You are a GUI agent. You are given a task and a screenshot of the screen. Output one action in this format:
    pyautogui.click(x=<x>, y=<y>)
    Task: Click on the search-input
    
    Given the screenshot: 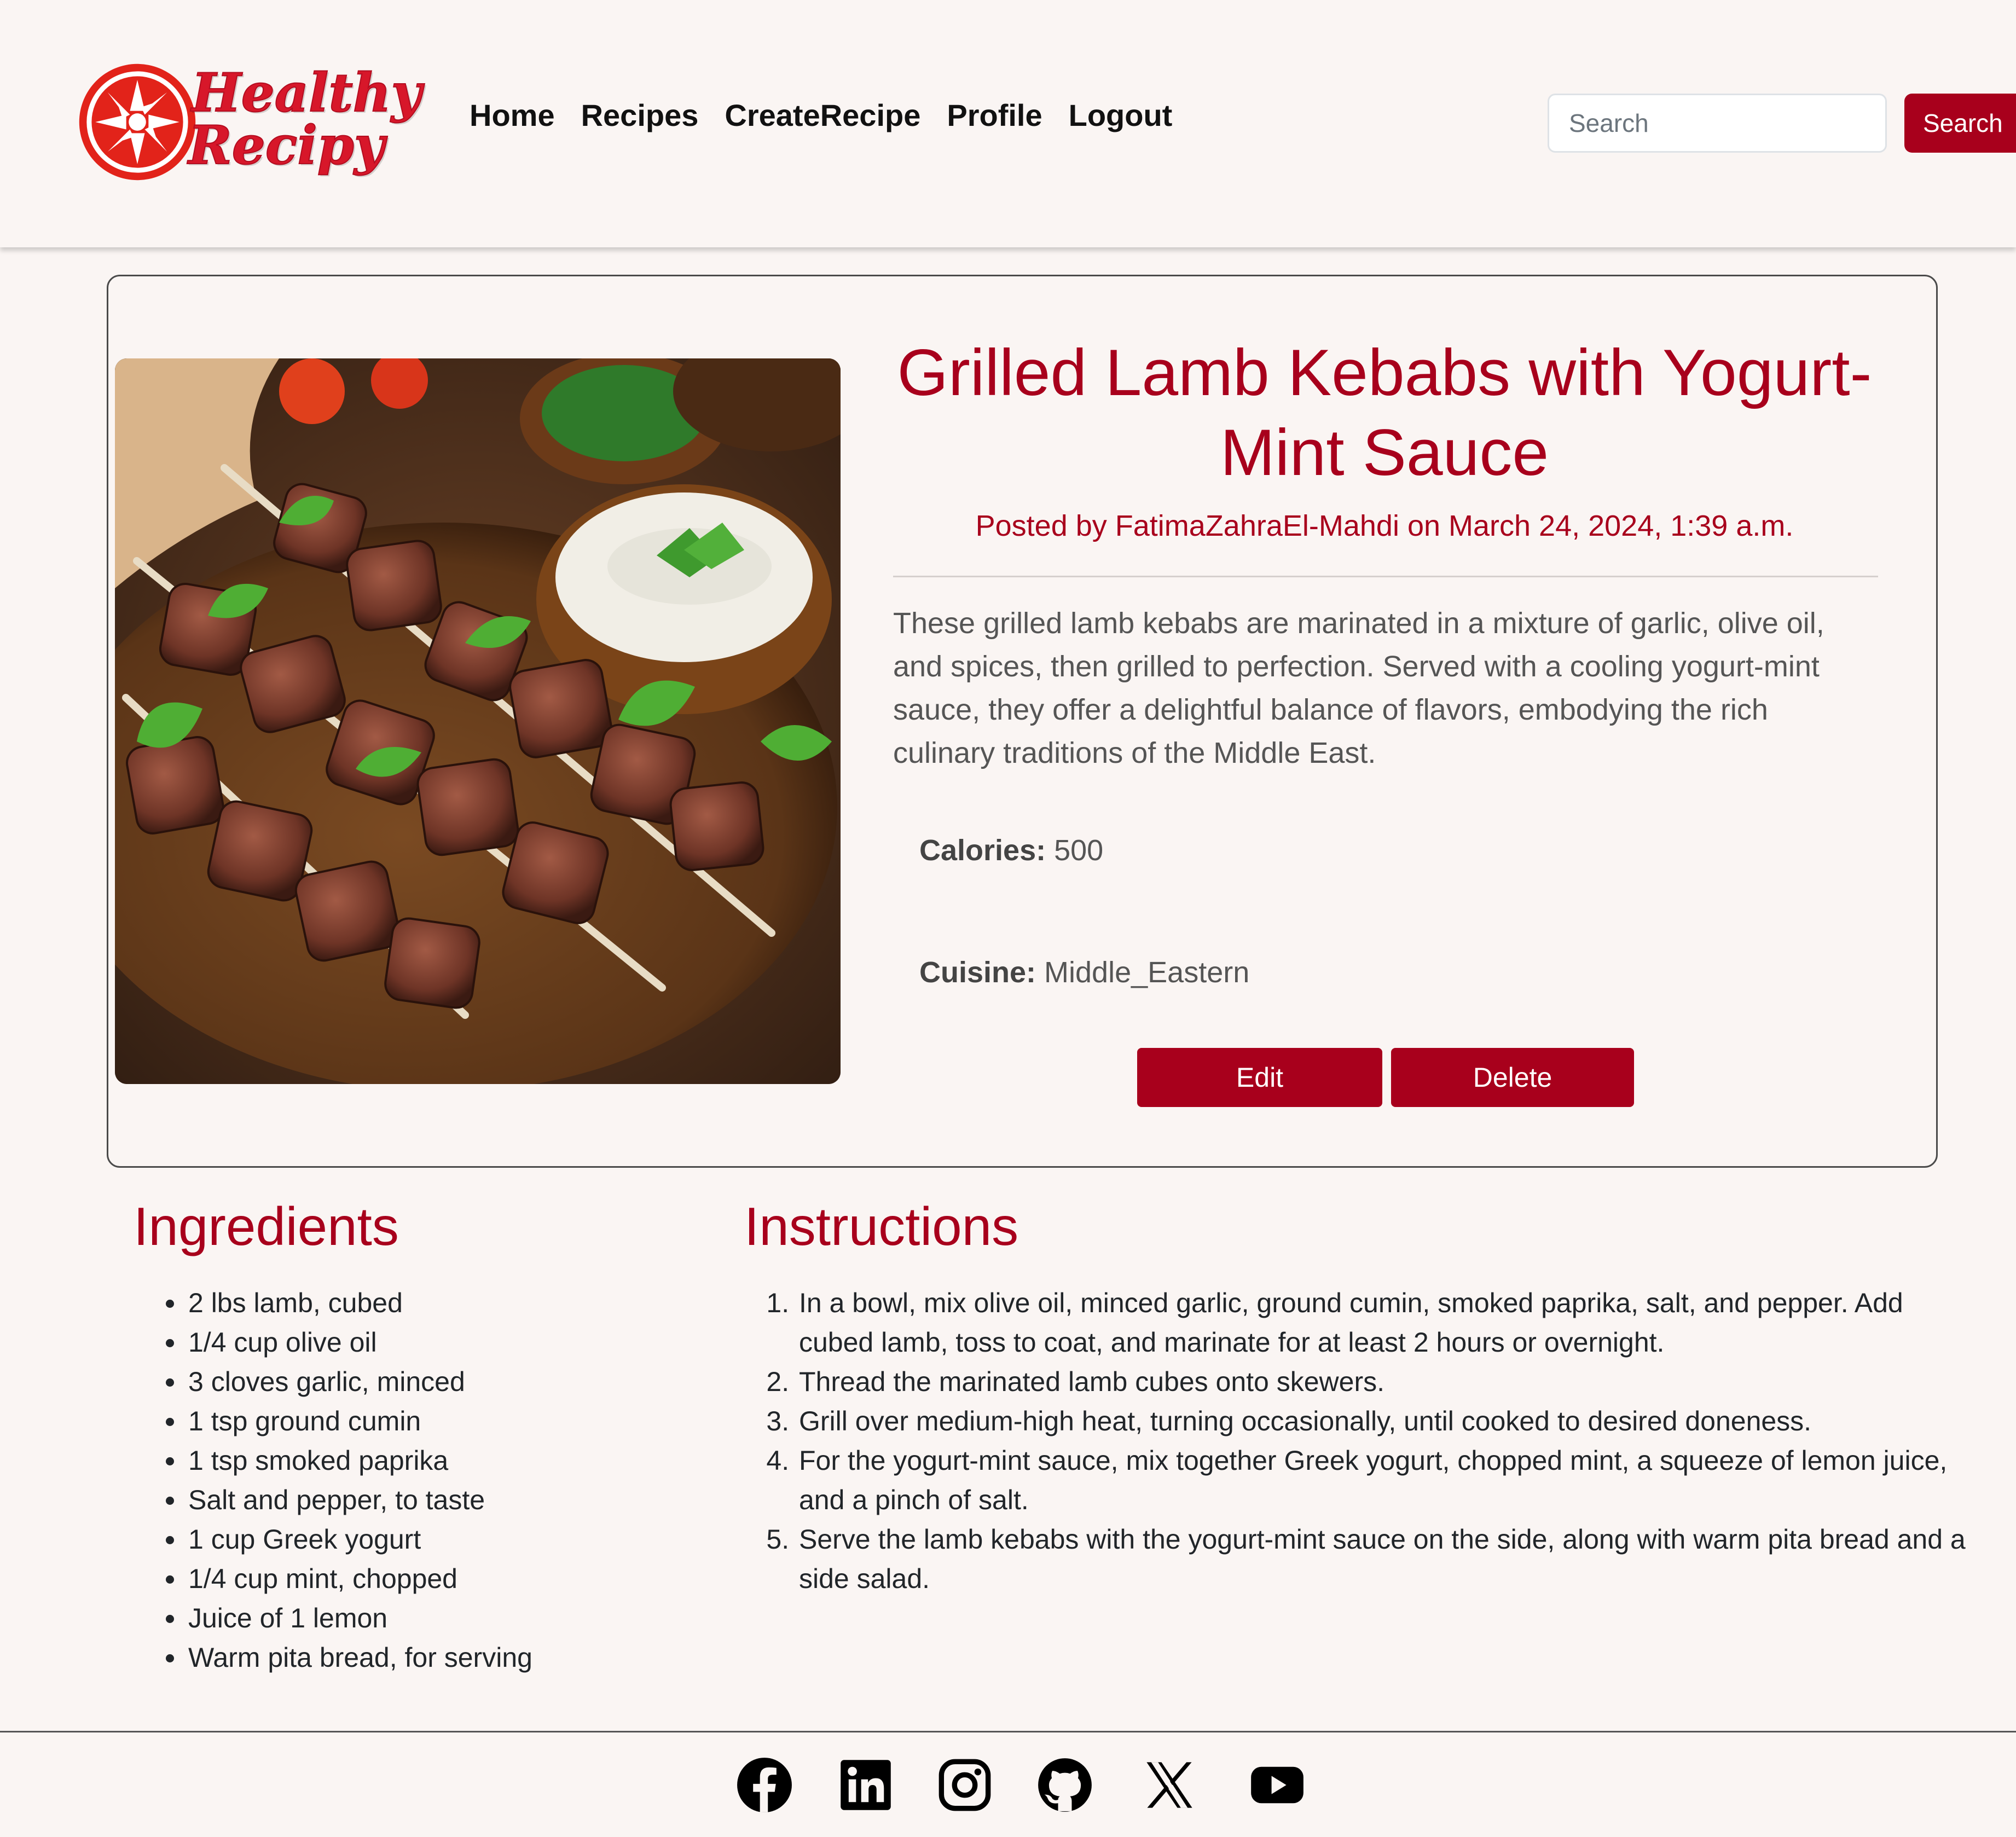 What is the action you would take?
    pyautogui.click(x=1717, y=123)
    